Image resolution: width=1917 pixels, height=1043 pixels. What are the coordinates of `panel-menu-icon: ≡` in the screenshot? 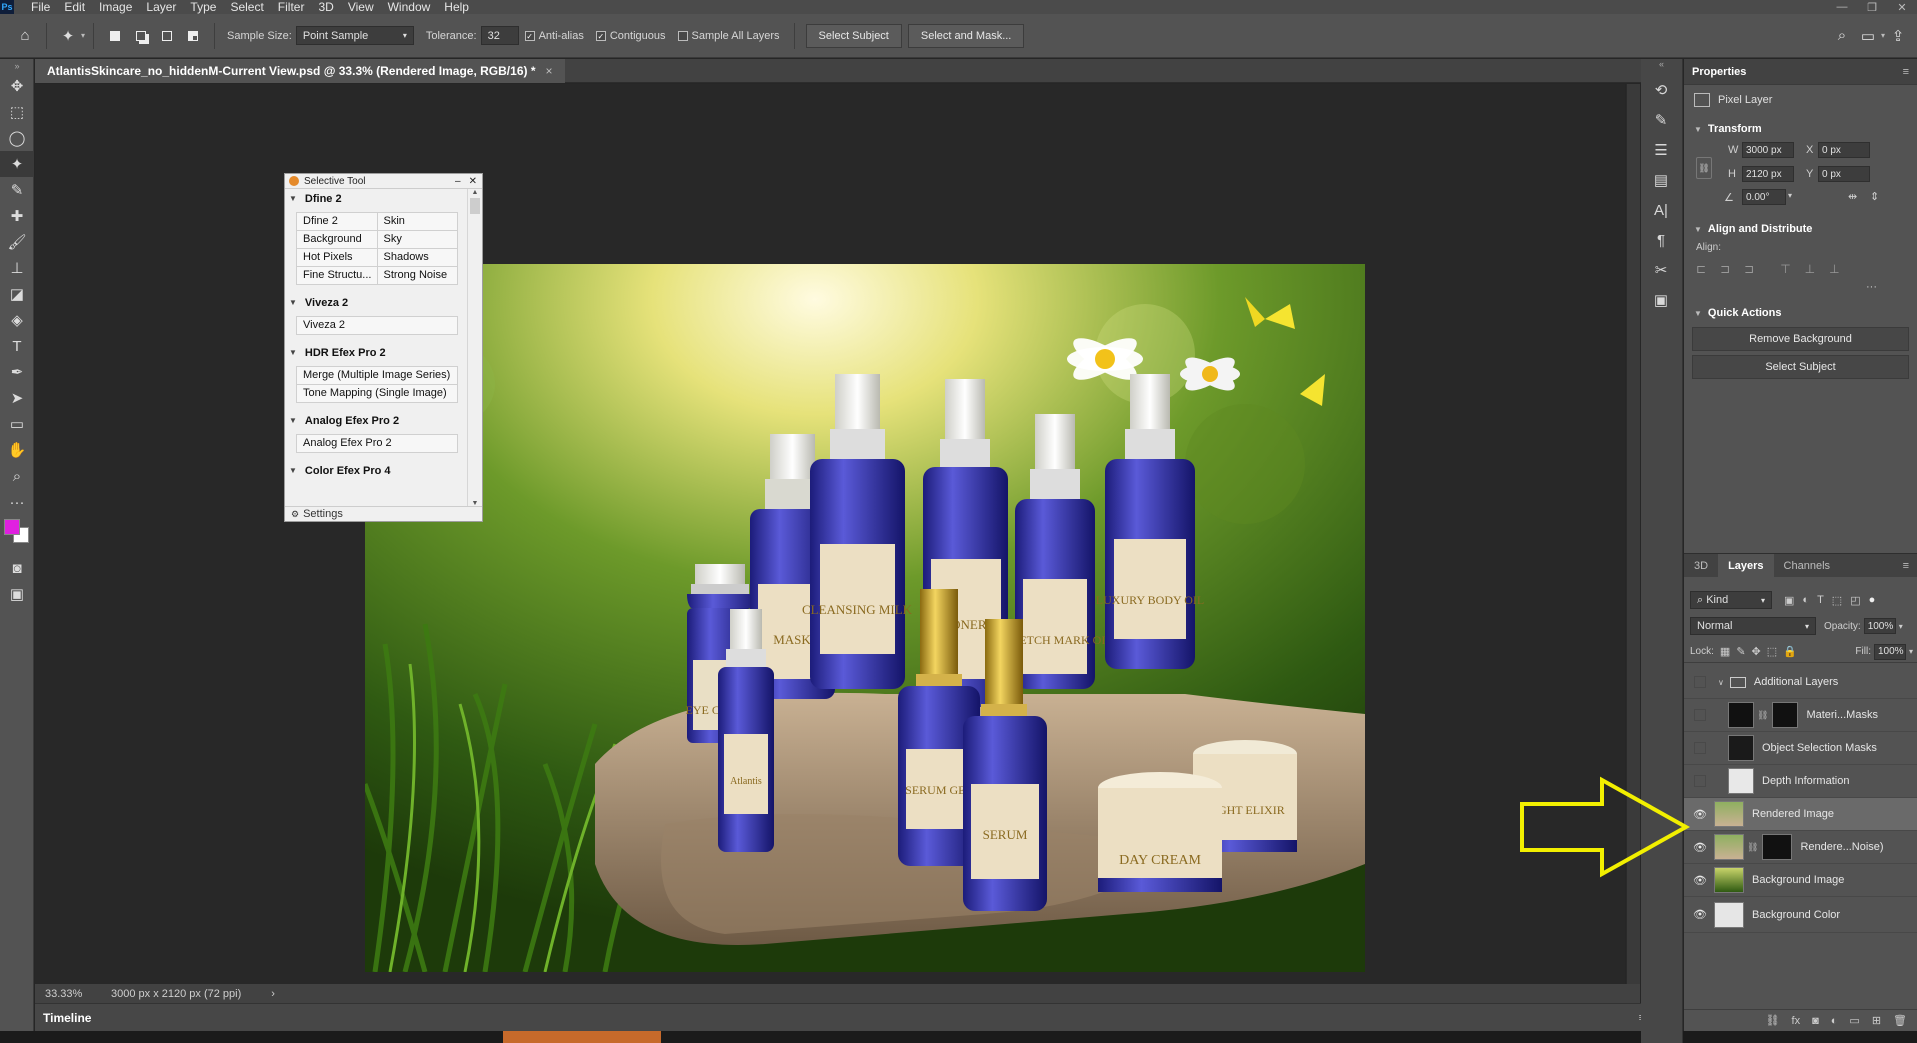 It's located at (1906, 566).